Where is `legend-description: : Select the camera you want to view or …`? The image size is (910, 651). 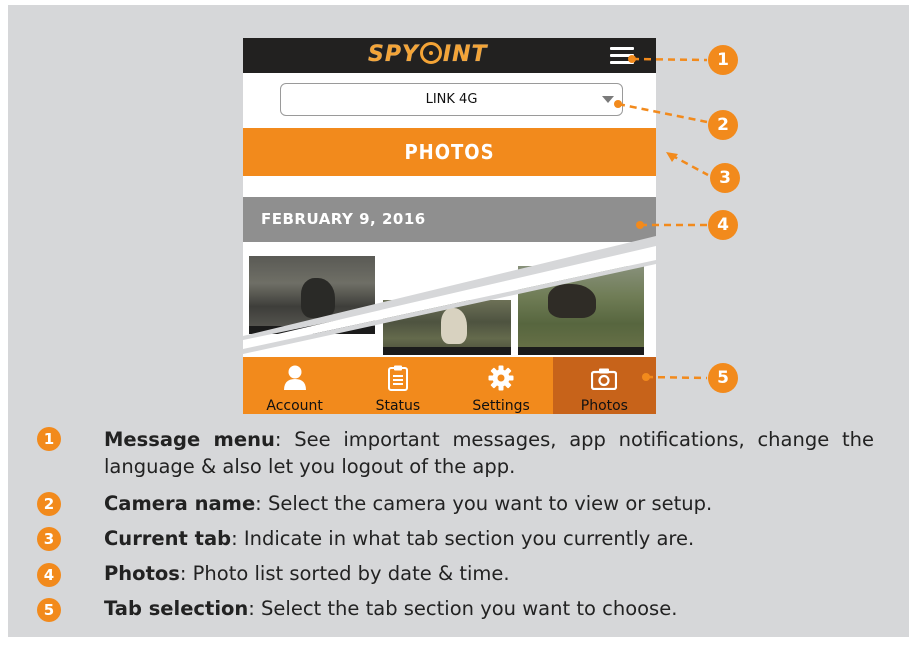 legend-description: : Select the camera you want to view or … is located at coordinates (484, 503).